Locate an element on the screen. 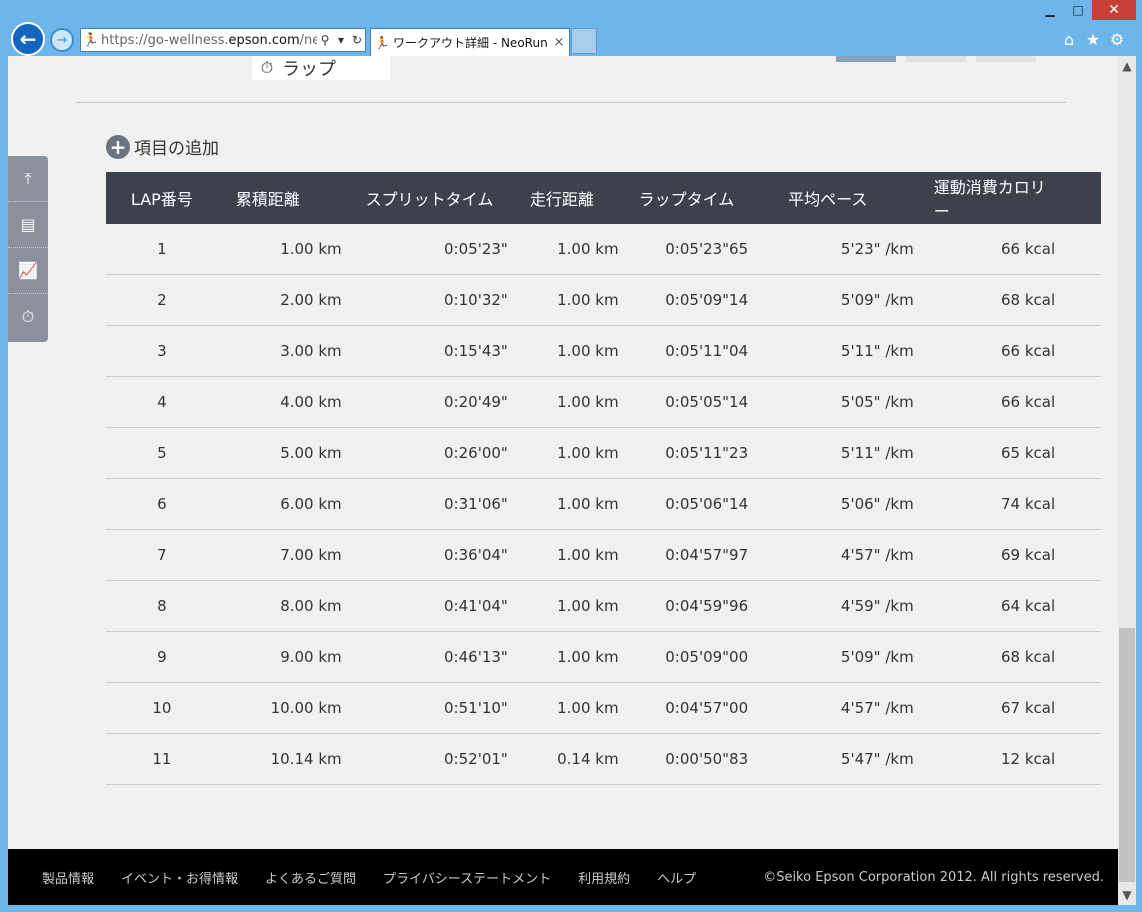  window-frame is located at coordinates (571, 908).